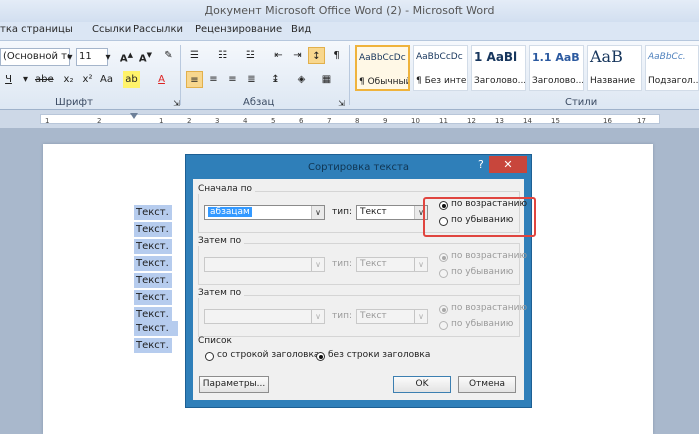  Describe the element at coordinates (131, 79) in the screenshot. I see `highlight-color-icon: ab` at that location.